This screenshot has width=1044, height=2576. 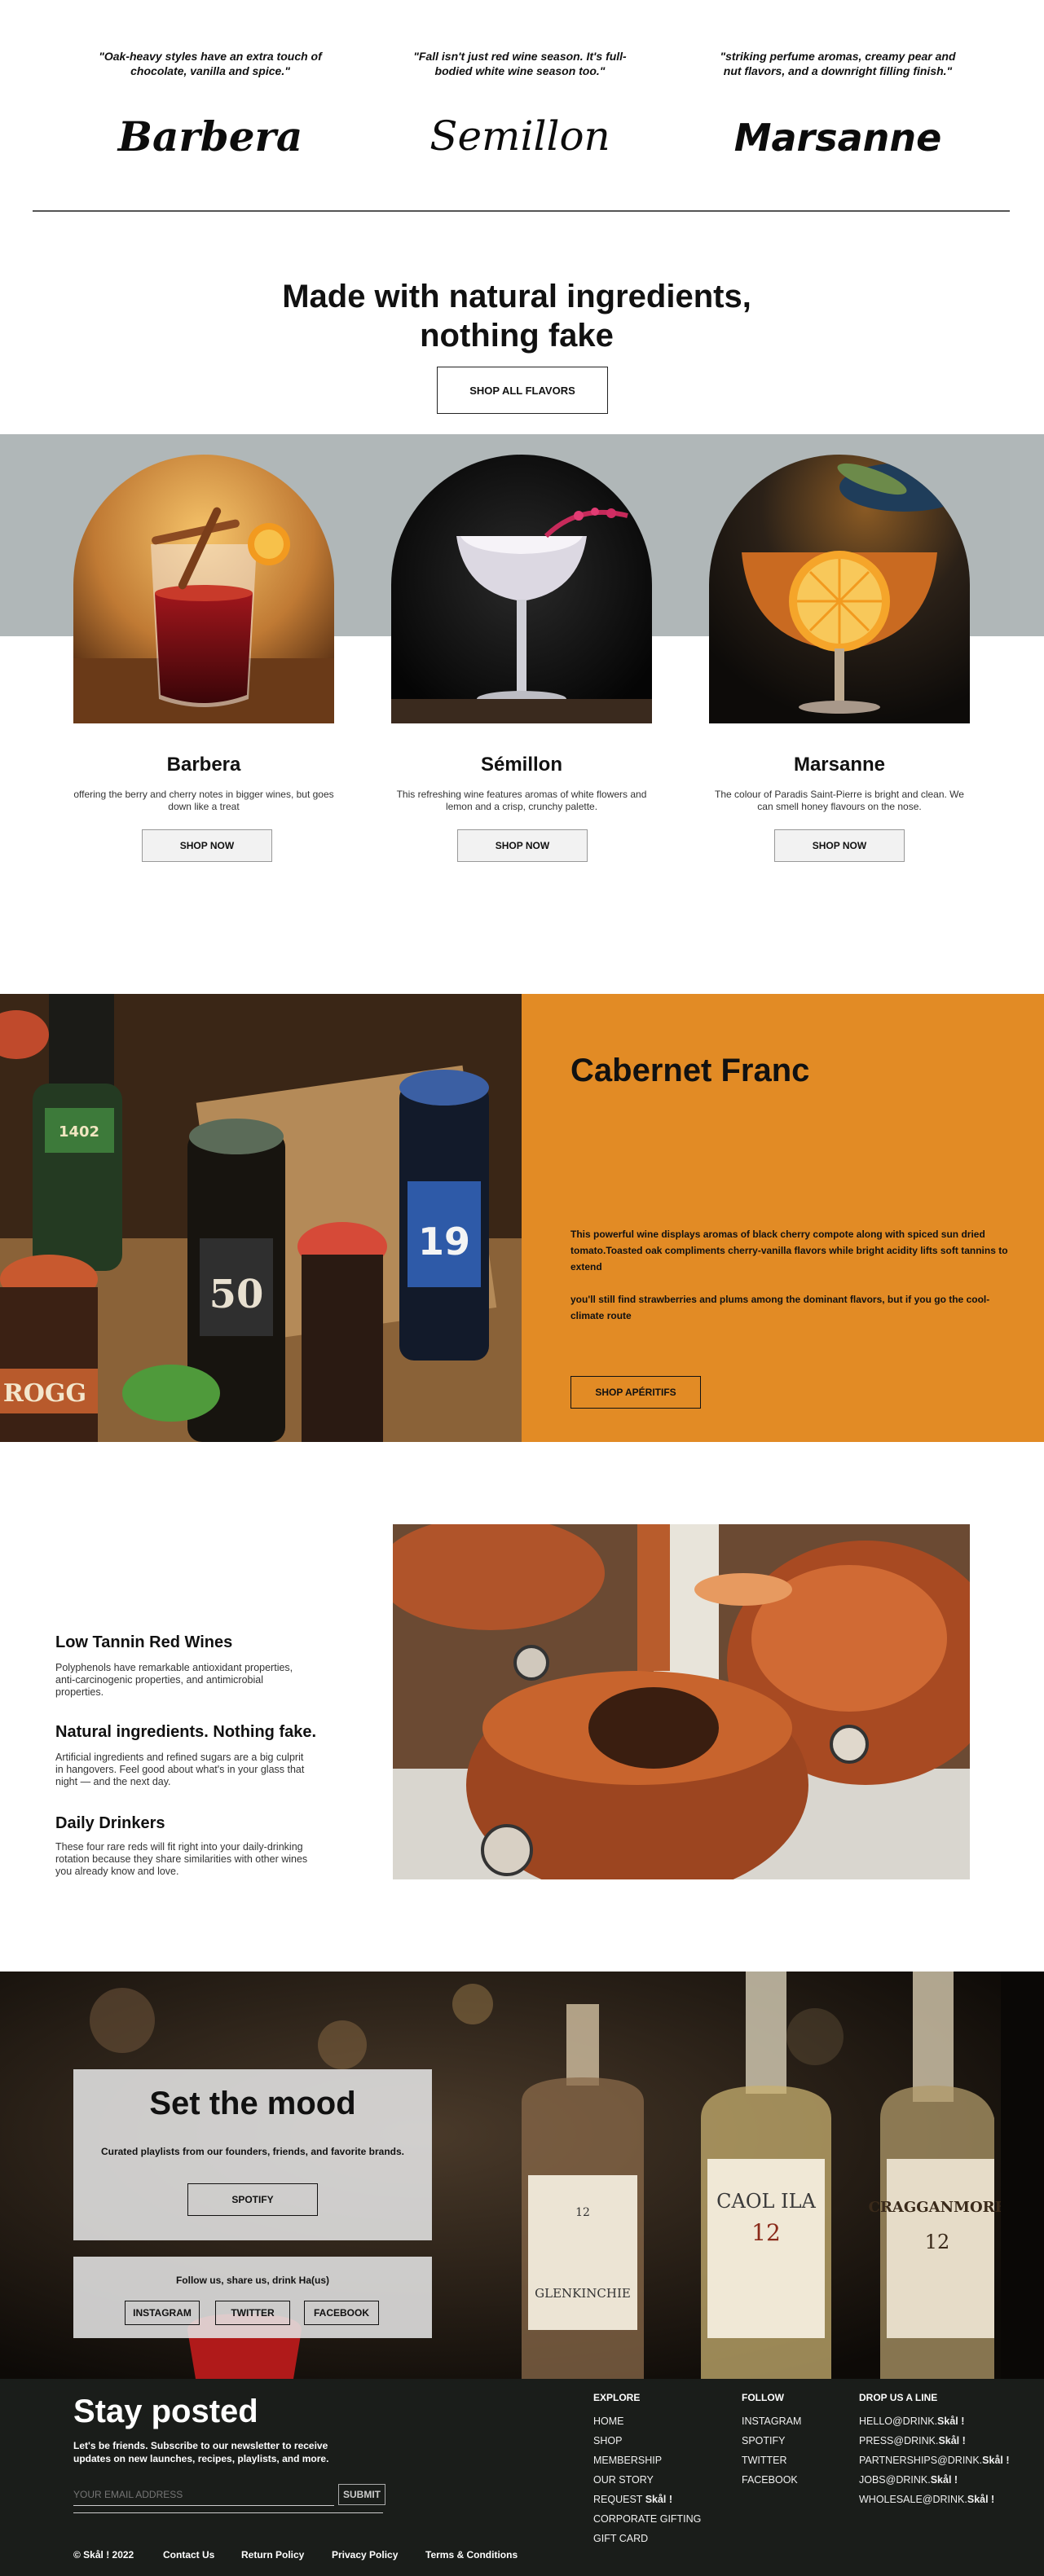 I want to click on press-logo: Marsanne, so click(x=837, y=138).